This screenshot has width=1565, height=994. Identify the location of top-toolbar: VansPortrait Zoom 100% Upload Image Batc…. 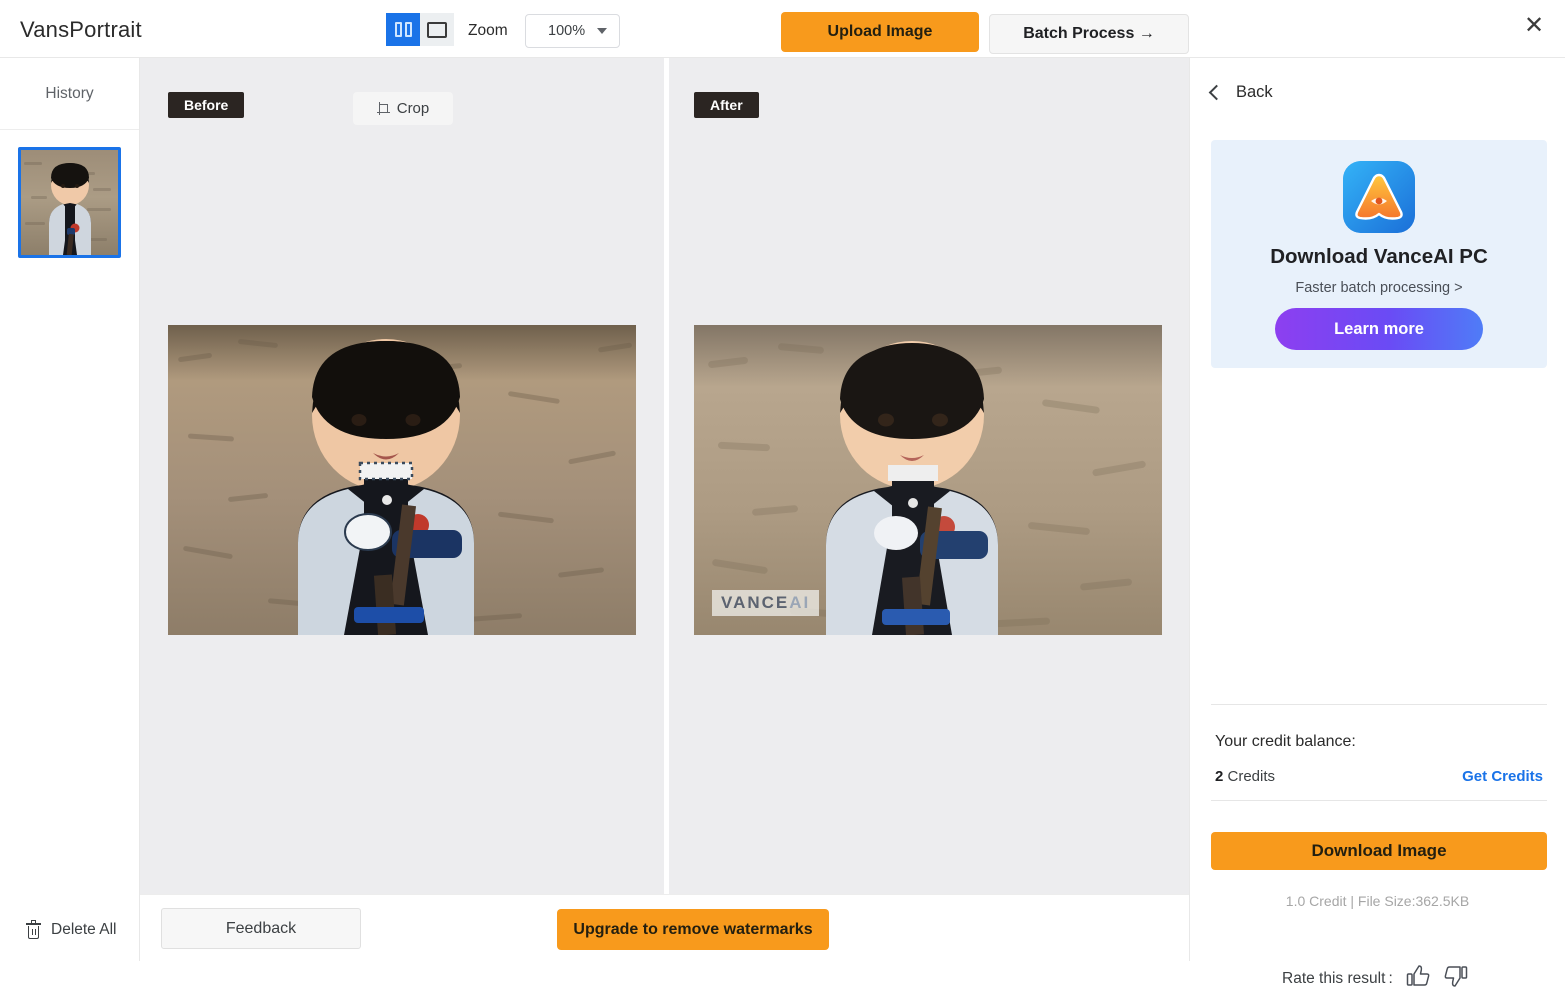
(782, 29).